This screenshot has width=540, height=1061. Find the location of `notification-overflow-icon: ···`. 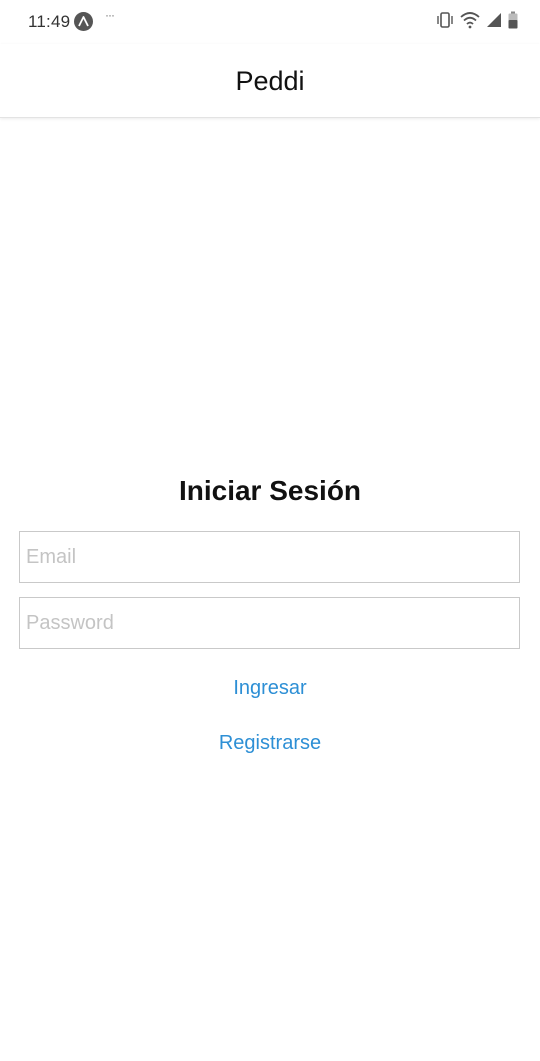

notification-overflow-icon: ··· is located at coordinates (110, 15).